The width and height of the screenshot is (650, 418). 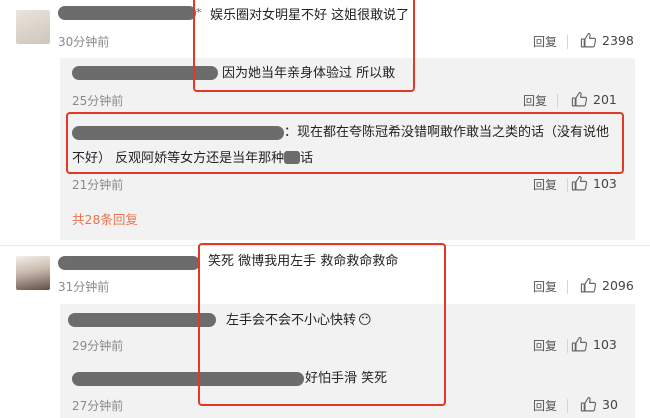 I want to click on like-button: 2398, so click(x=607, y=40).